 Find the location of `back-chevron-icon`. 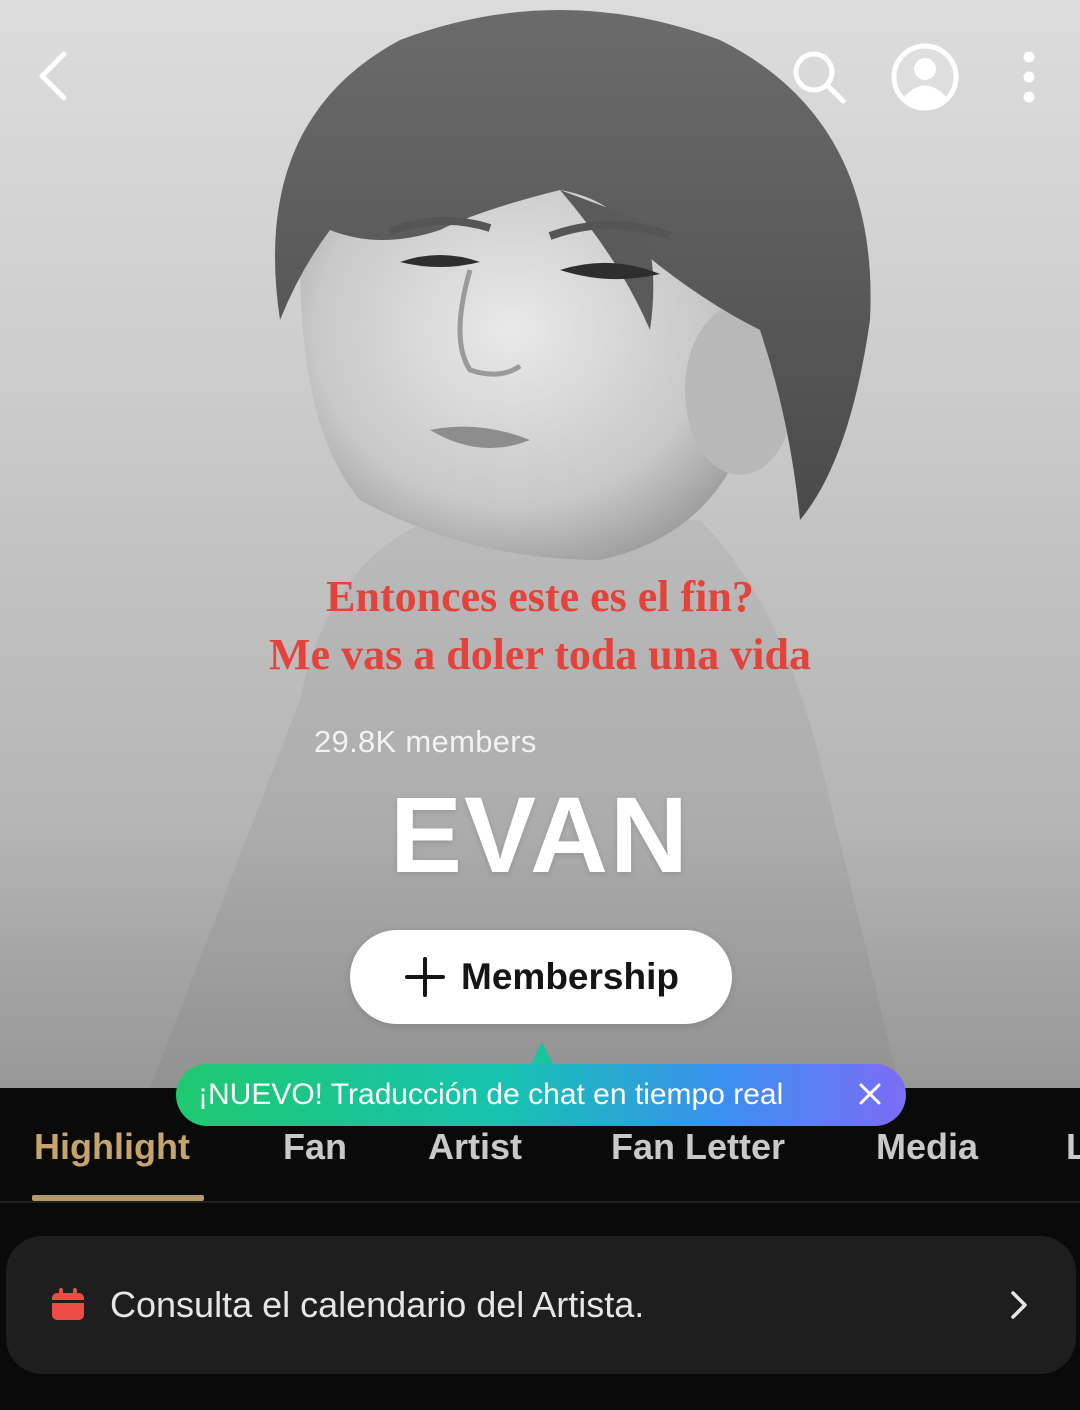

back-chevron-icon is located at coordinates (53, 76).